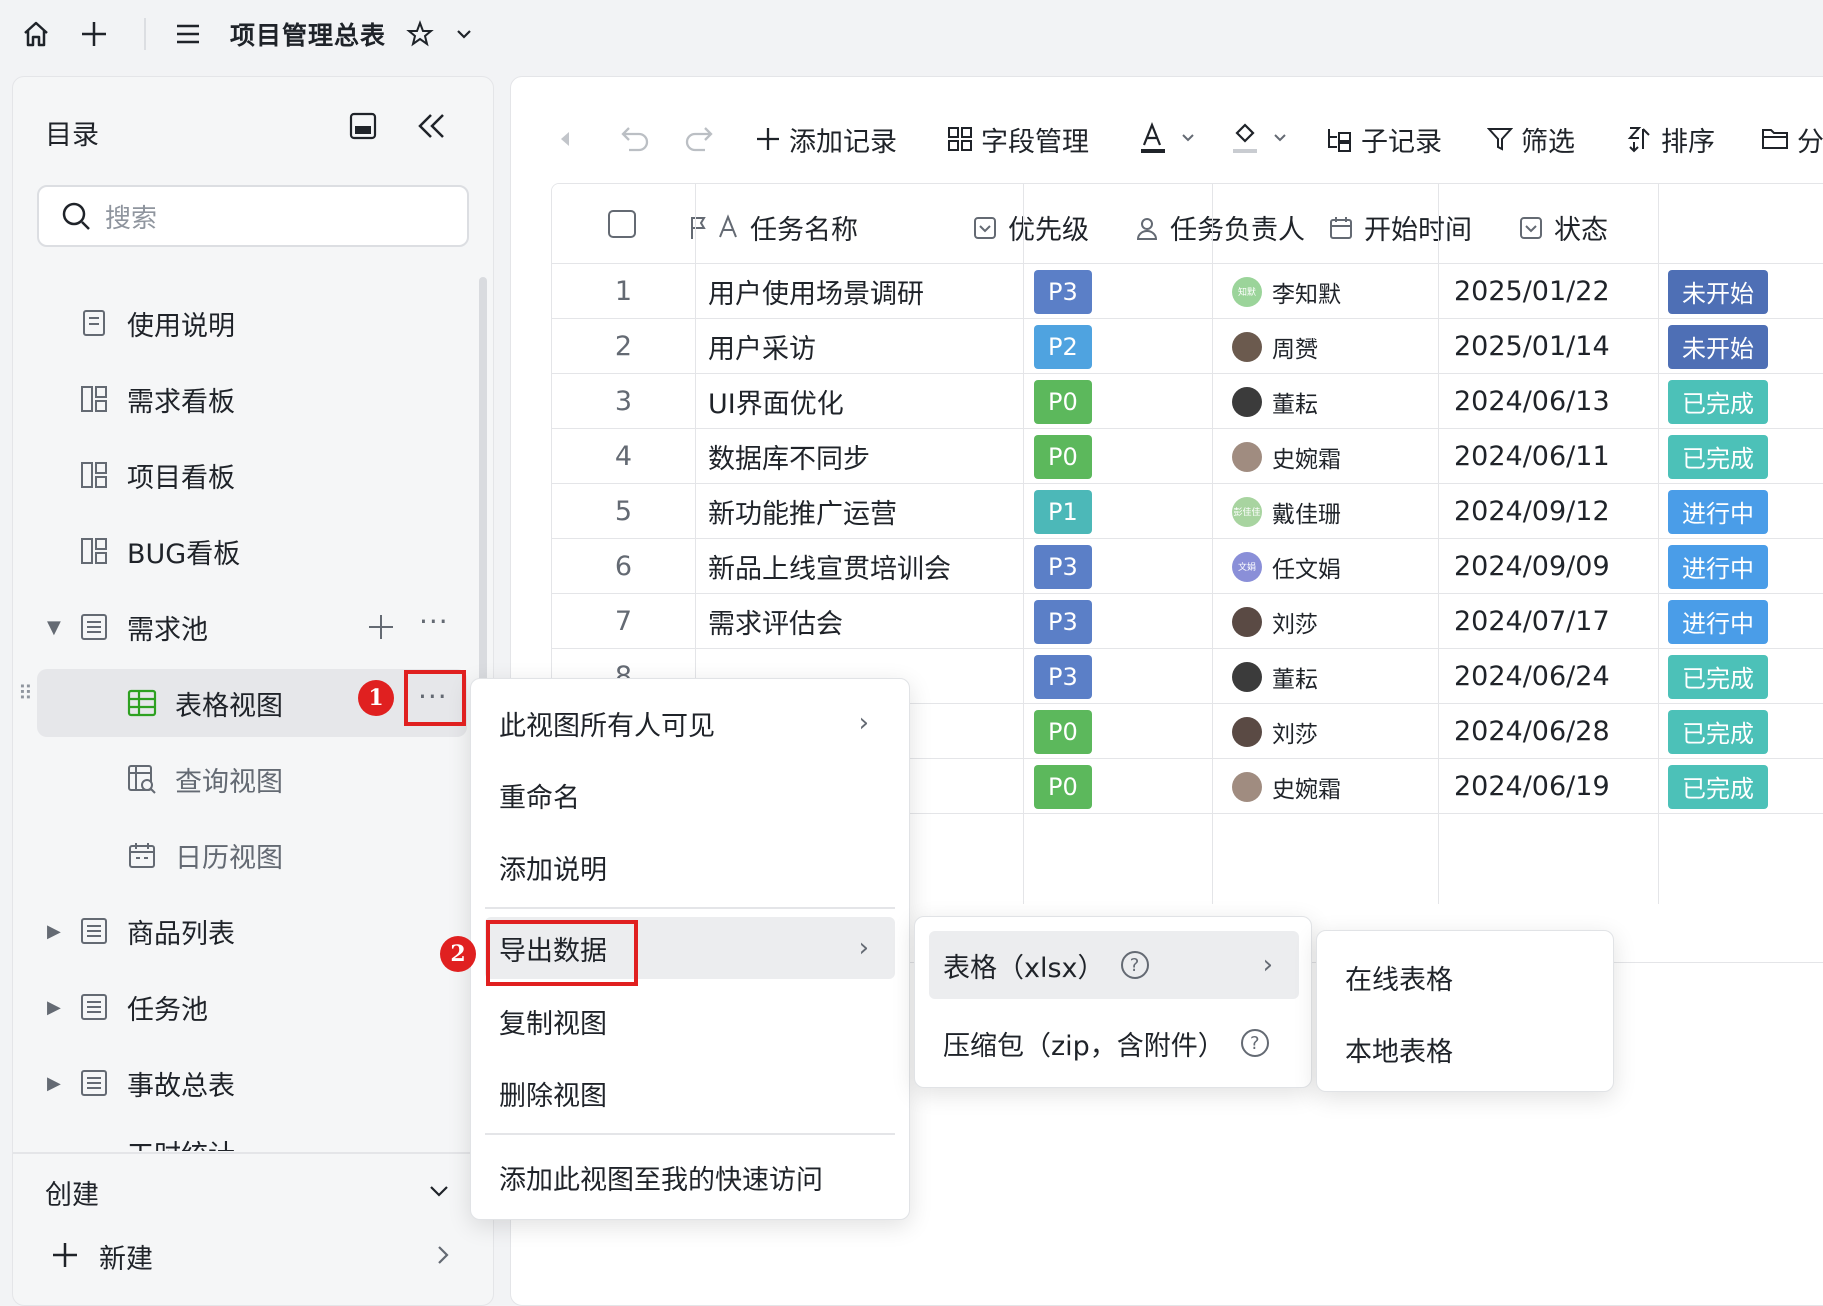 The width and height of the screenshot is (1823, 1306). What do you see at coordinates (248, 931) in the screenshot?
I see `sidebar-item-product-list: ▶ 商品列表` at bounding box center [248, 931].